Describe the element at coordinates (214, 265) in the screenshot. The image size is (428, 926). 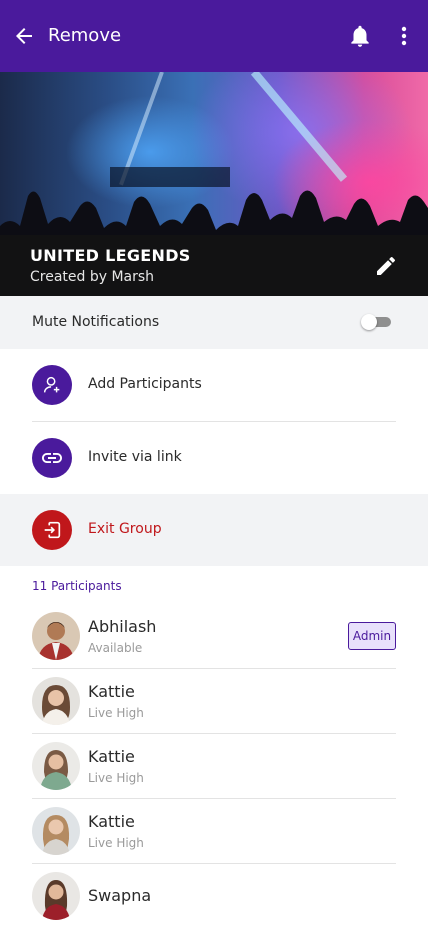
I see `cover-caption-overlay` at that location.